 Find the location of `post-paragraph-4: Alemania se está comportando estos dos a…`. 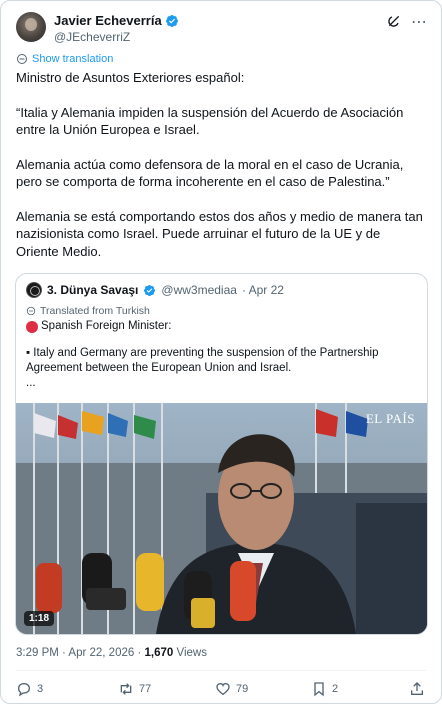

post-paragraph-4: Alemania se está comportando estos dos a… is located at coordinates (219, 233).